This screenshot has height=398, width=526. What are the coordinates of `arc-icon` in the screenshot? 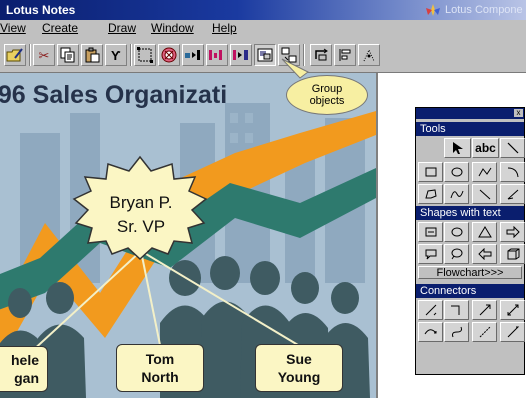 It's located at (512, 172).